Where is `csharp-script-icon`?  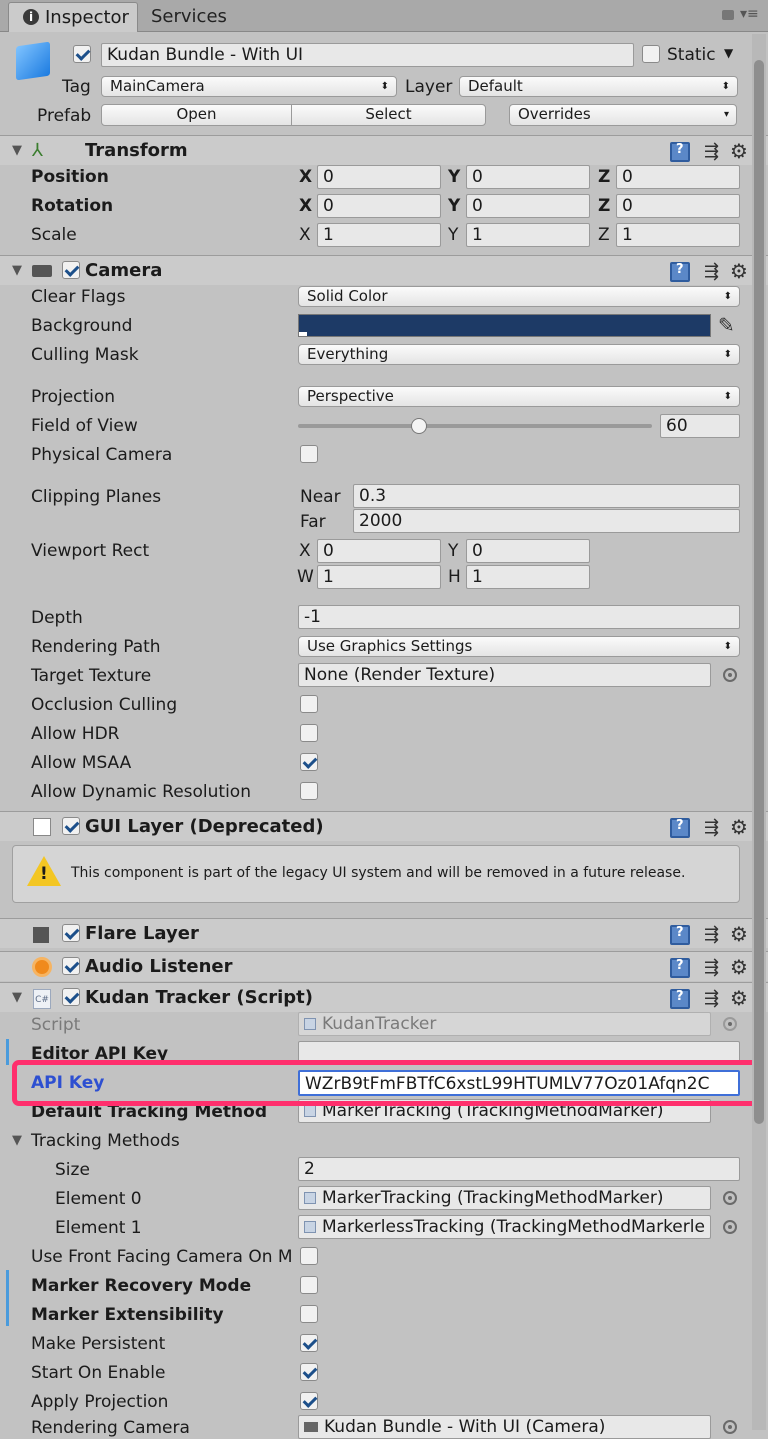
csharp-script-icon is located at coordinates (310, 1111).